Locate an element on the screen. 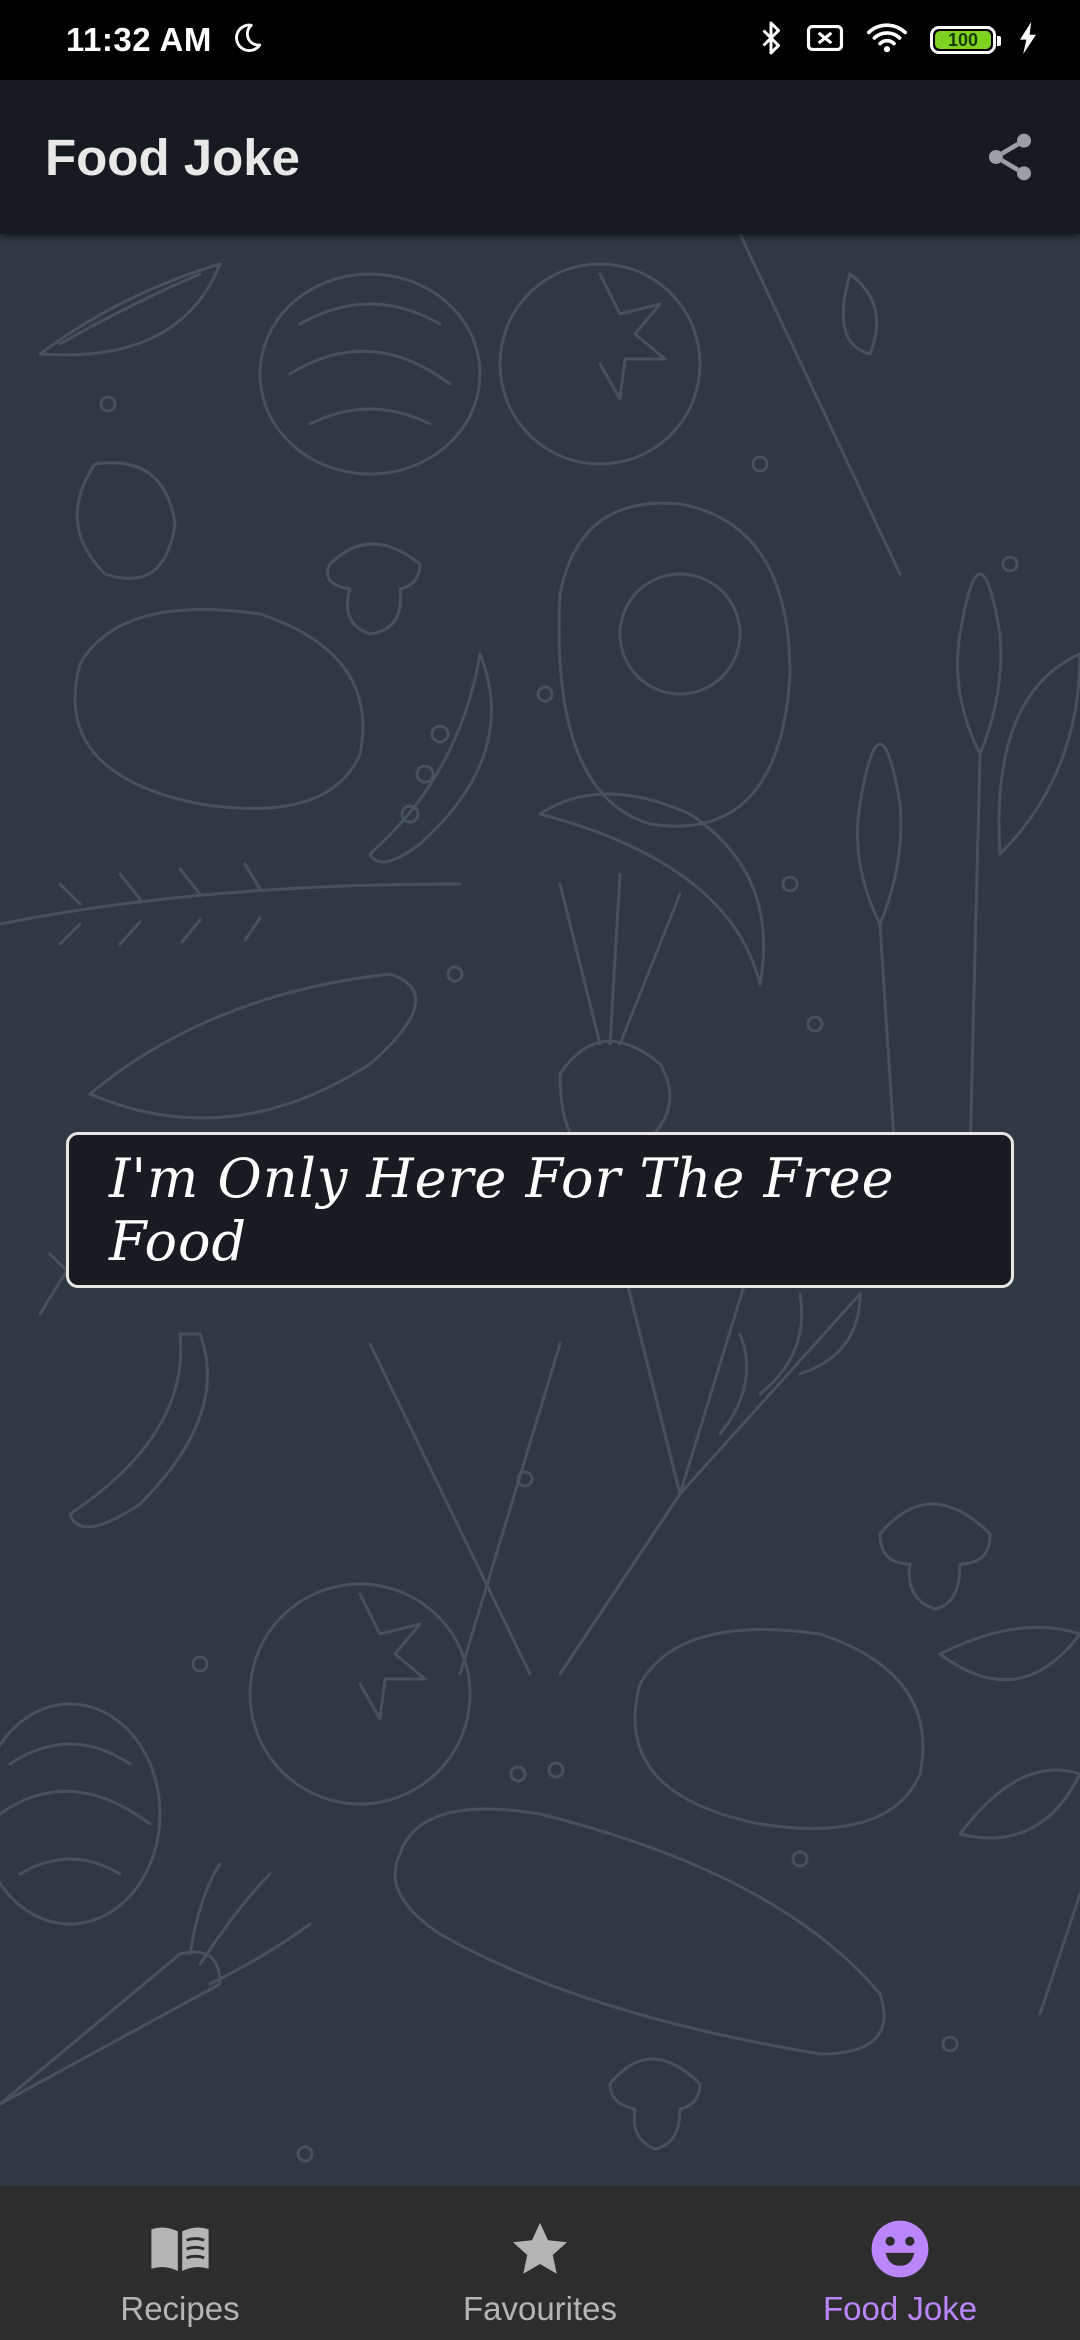 This screenshot has width=1080, height=2340. no-sim-icon is located at coordinates (825, 40).